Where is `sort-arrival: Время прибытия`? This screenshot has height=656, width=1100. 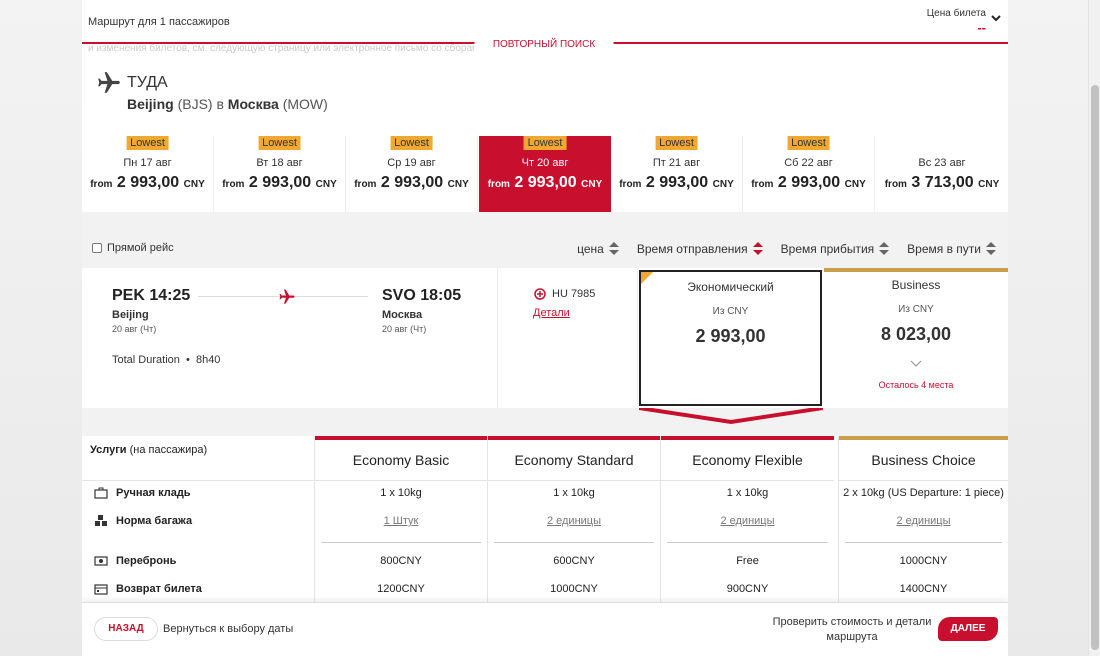 sort-arrival: Время прибытия is located at coordinates (835, 249).